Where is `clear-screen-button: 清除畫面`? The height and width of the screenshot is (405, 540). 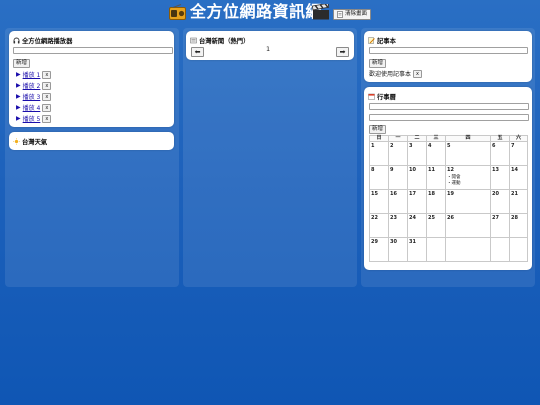 clear-screen-button: 清除畫面 is located at coordinates (352, 14).